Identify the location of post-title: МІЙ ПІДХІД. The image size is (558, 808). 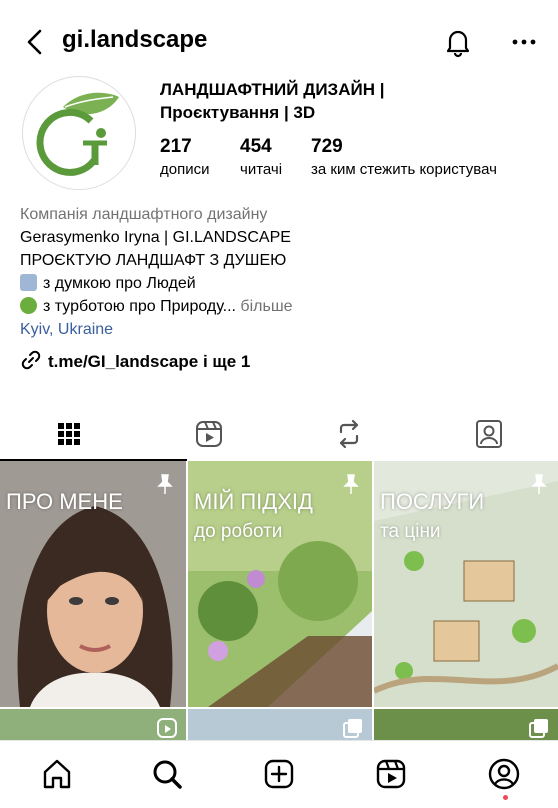
(253, 501).